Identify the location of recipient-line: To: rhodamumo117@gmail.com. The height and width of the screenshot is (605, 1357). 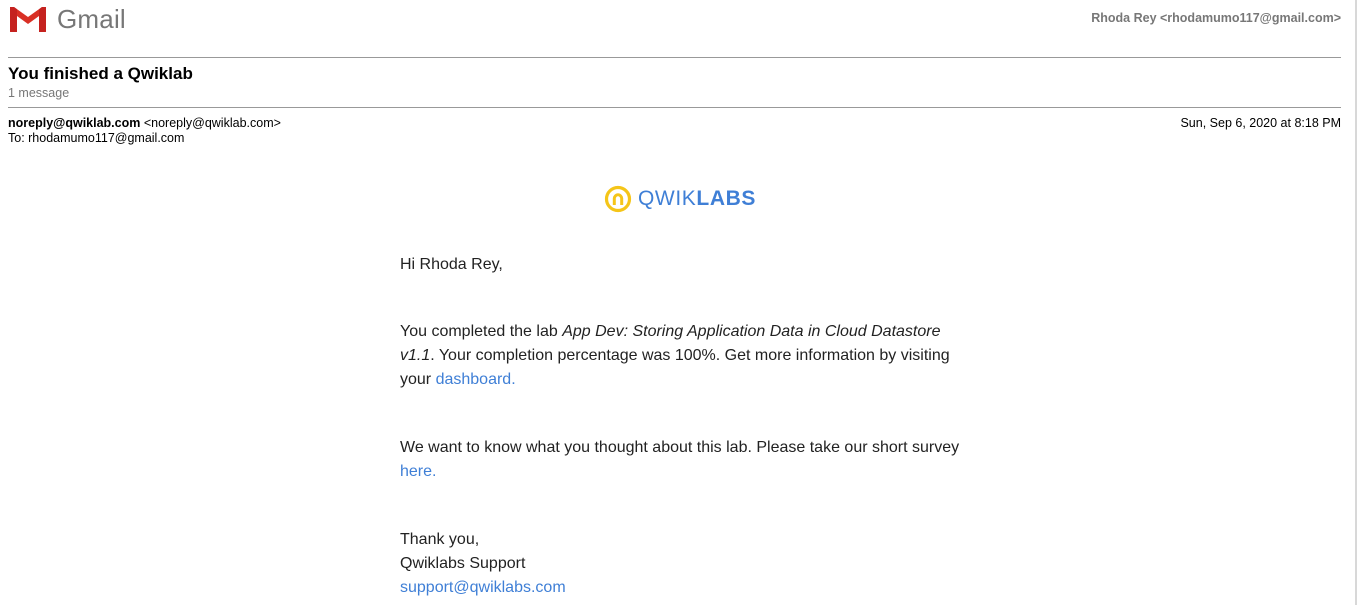
(96, 138).